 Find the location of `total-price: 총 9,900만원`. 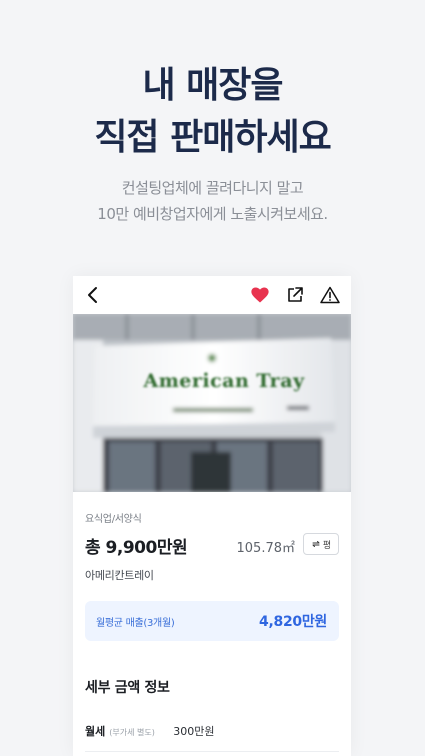

total-price: 총 9,900만원 is located at coordinates (136, 548).